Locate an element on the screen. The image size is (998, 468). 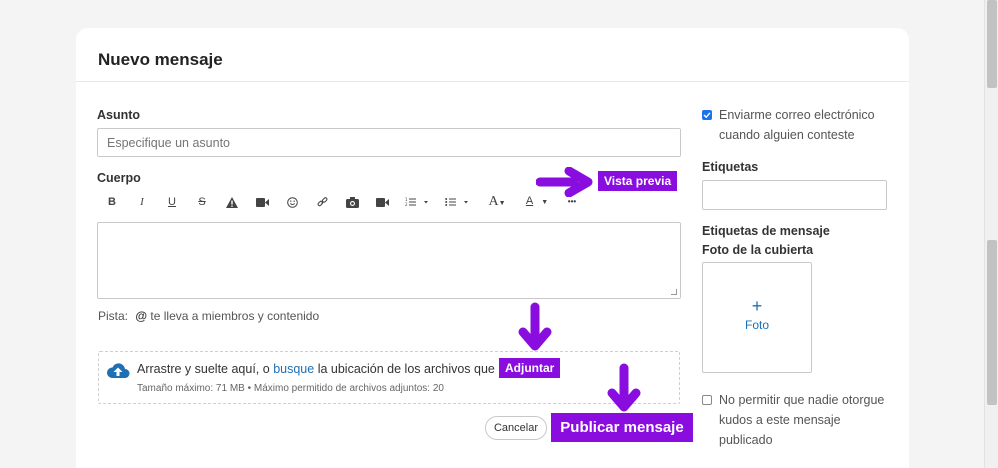
page-title: Nuevo mensaje is located at coordinates (160, 59).